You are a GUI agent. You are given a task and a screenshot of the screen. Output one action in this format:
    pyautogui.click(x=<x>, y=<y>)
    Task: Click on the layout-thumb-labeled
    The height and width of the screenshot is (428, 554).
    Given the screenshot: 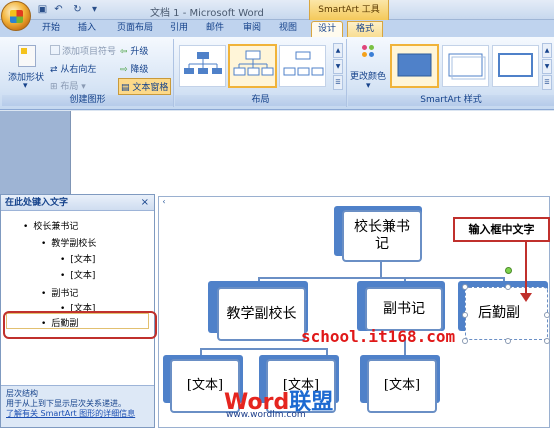 What is the action you would take?
    pyautogui.click(x=302, y=66)
    